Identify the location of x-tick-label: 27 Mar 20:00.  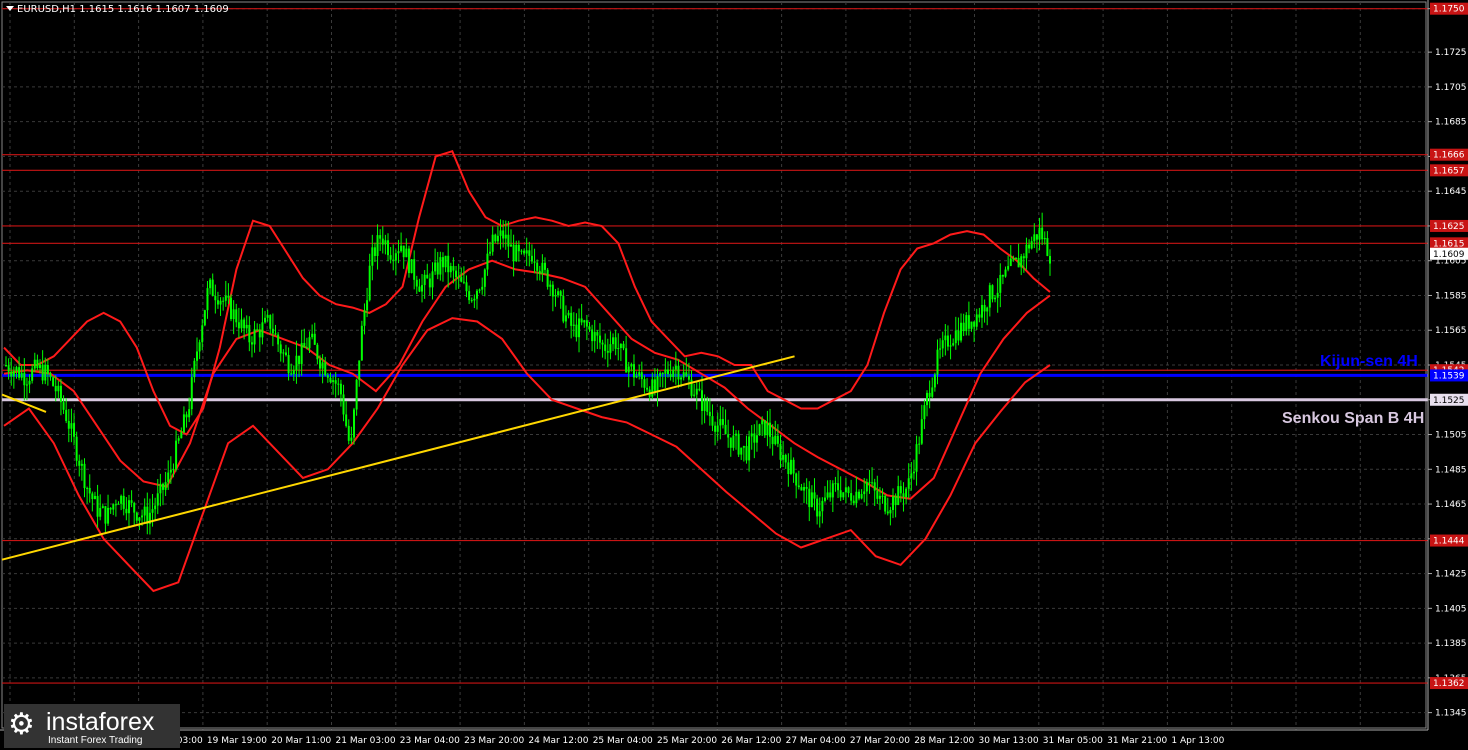
(880, 741).